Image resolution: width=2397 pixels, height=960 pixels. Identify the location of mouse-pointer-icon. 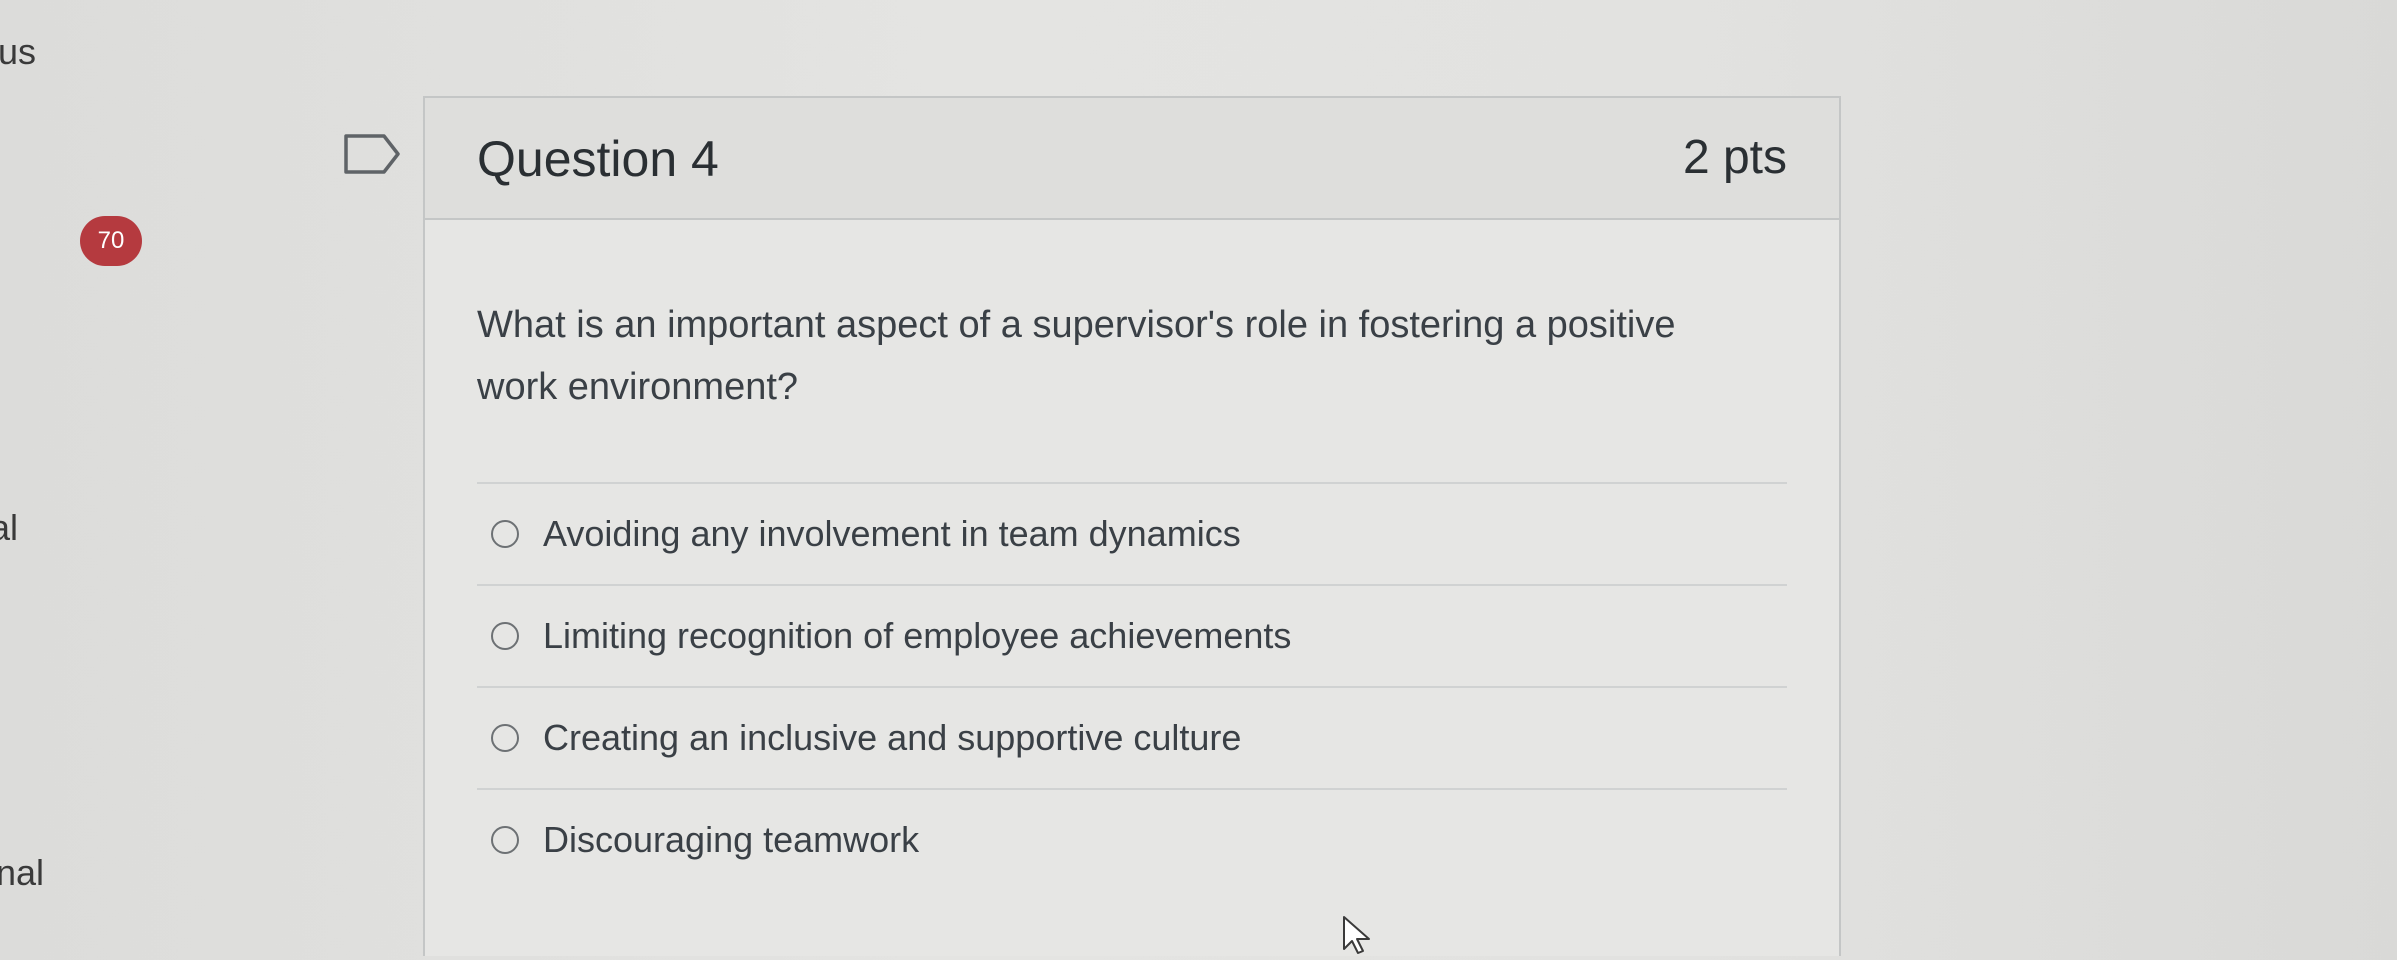
(1362, 935).